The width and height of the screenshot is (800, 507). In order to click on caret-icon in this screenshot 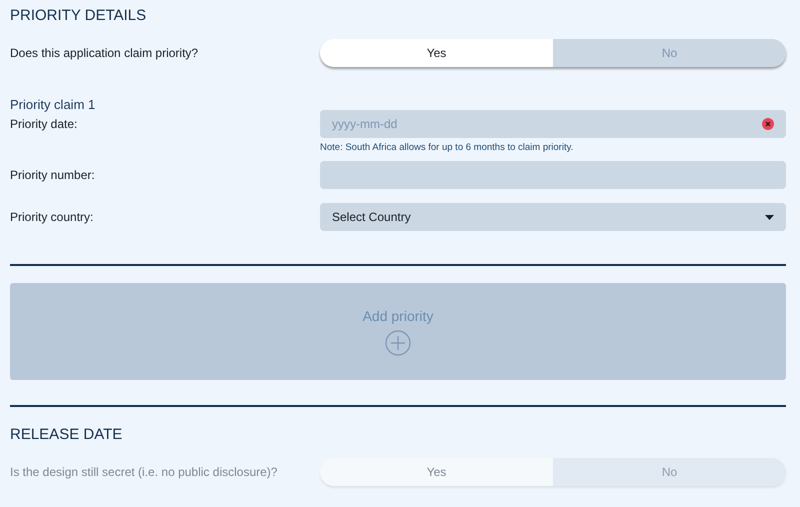, I will do `click(769, 217)`.